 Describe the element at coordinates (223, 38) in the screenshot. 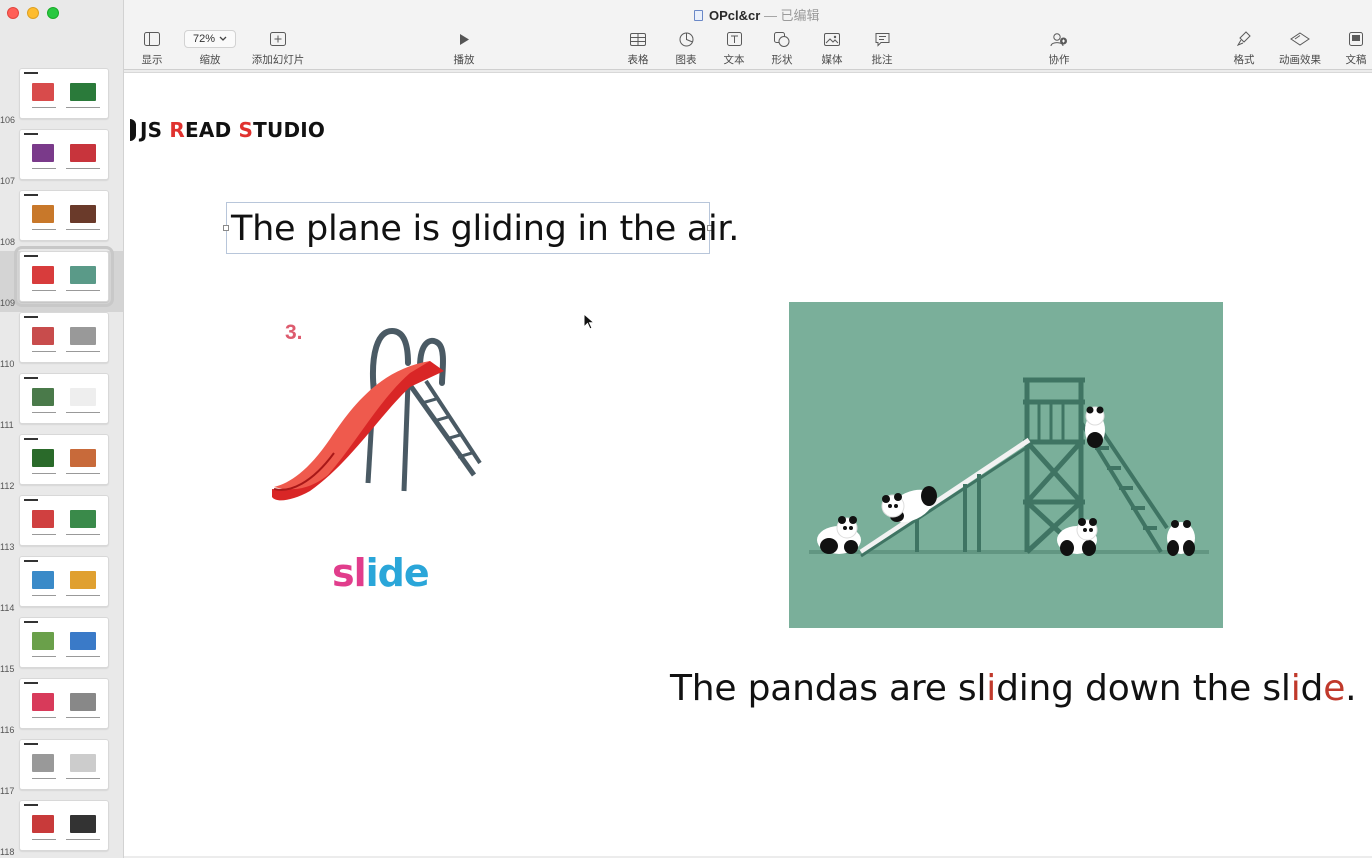

I see `chevron-down-icon` at that location.